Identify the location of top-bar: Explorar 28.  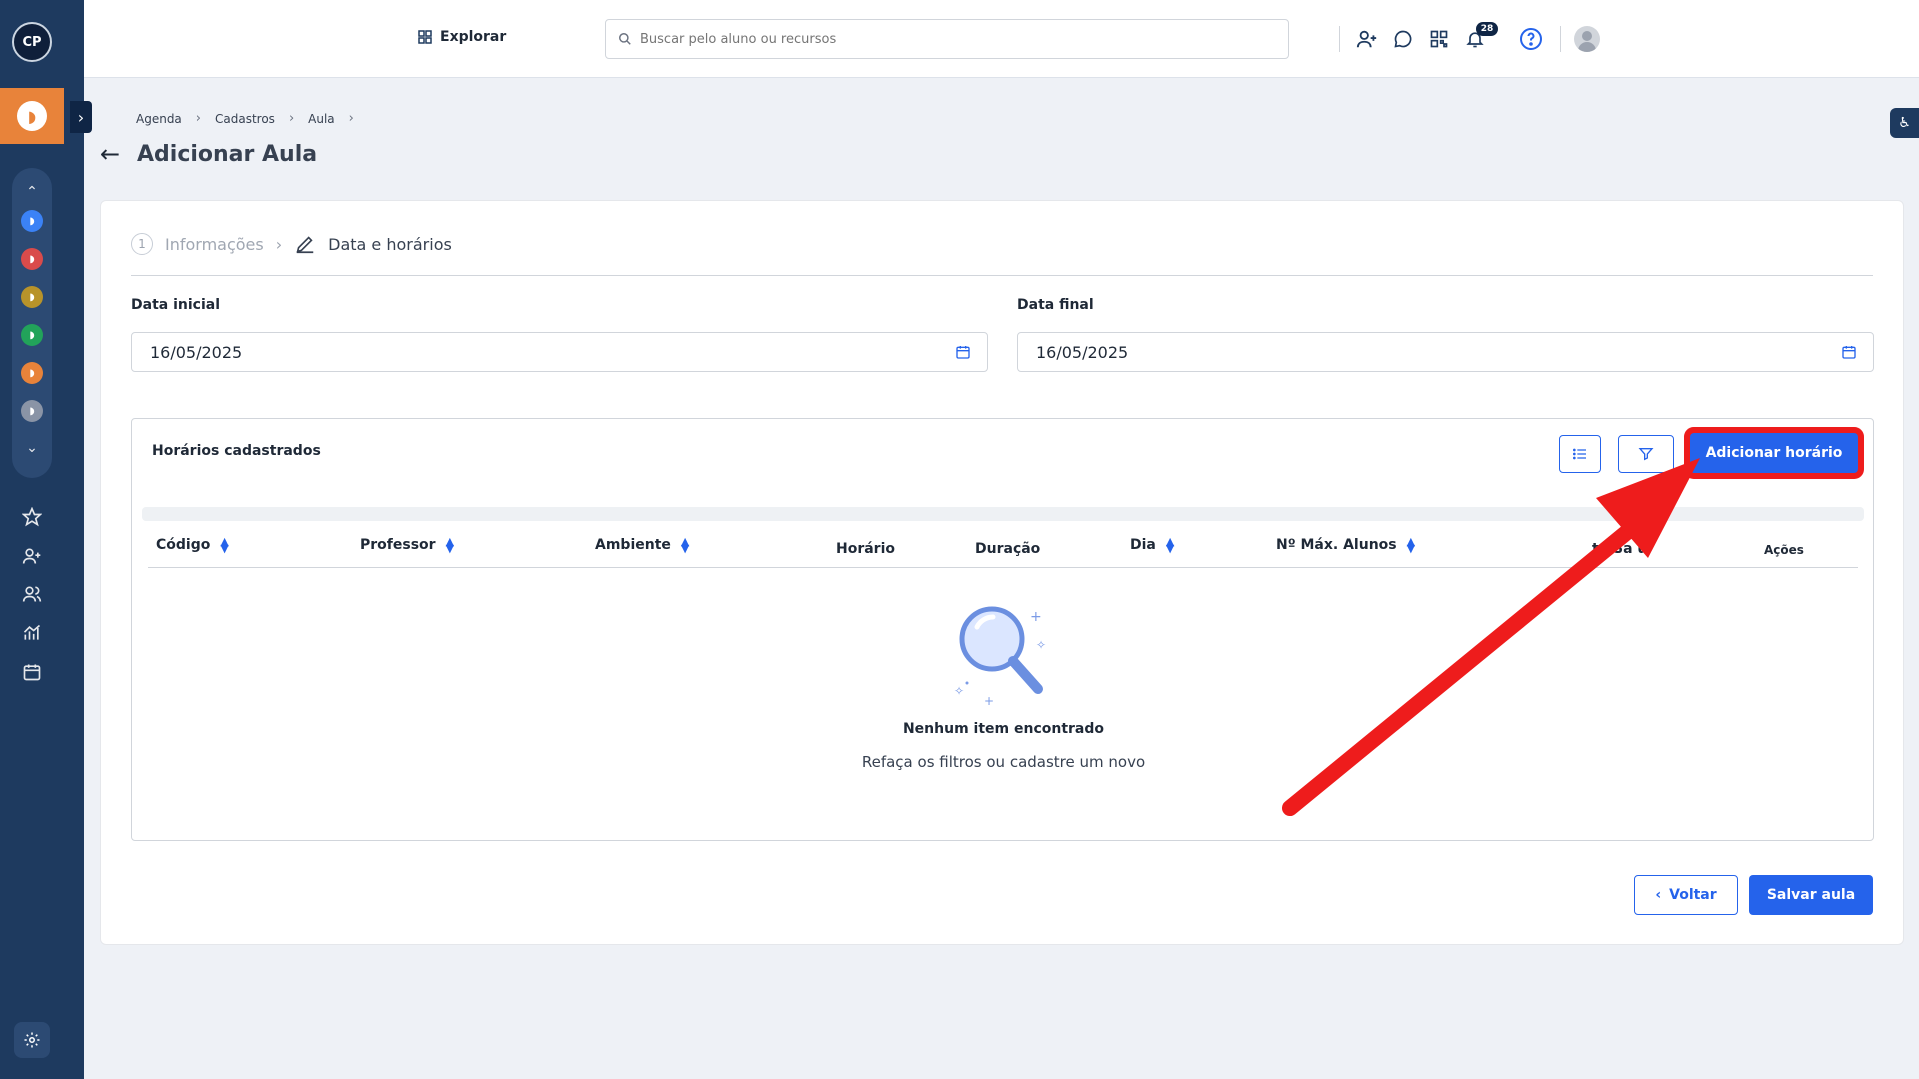
(1001, 39).